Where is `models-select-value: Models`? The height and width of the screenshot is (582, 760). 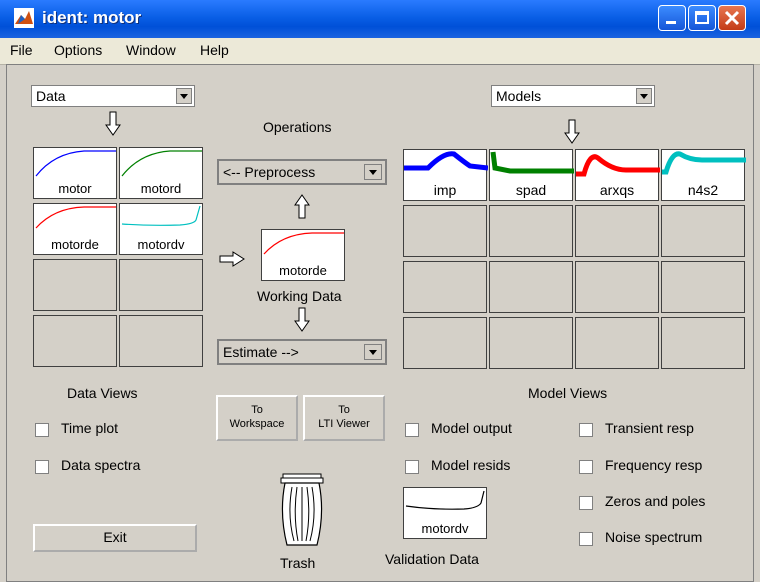
models-select-value: Models is located at coordinates (519, 96).